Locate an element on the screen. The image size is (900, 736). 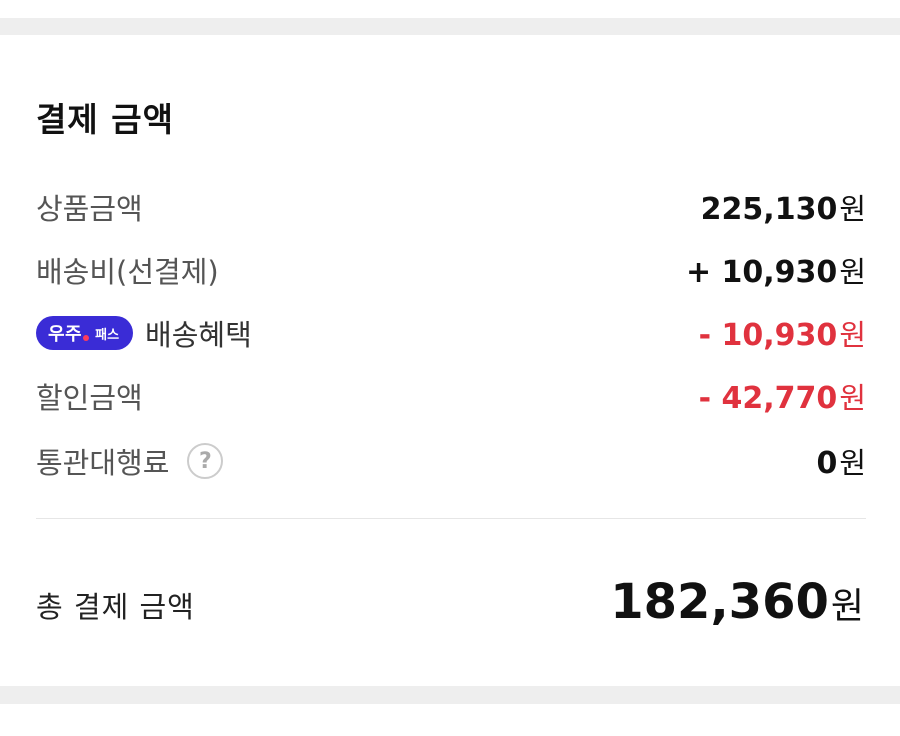
shipping-benefit-number: - 10,930 is located at coordinates (768, 335).